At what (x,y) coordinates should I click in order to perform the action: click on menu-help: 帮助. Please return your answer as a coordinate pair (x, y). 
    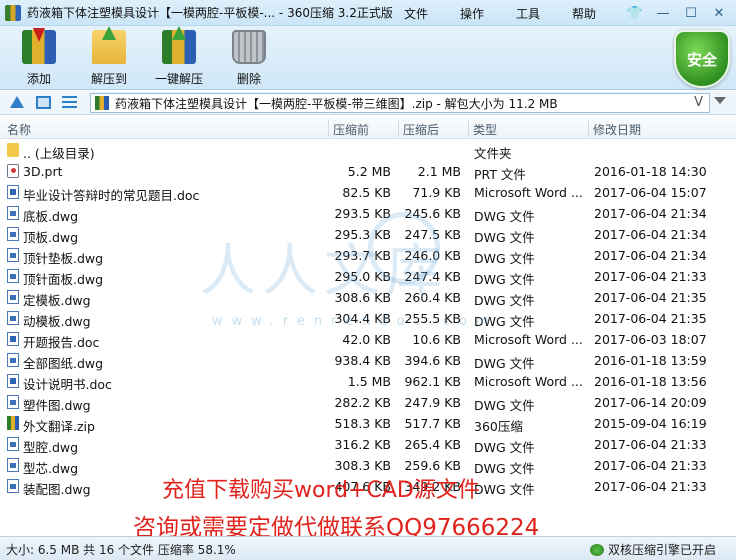
    Looking at the image, I should click on (584, 13).